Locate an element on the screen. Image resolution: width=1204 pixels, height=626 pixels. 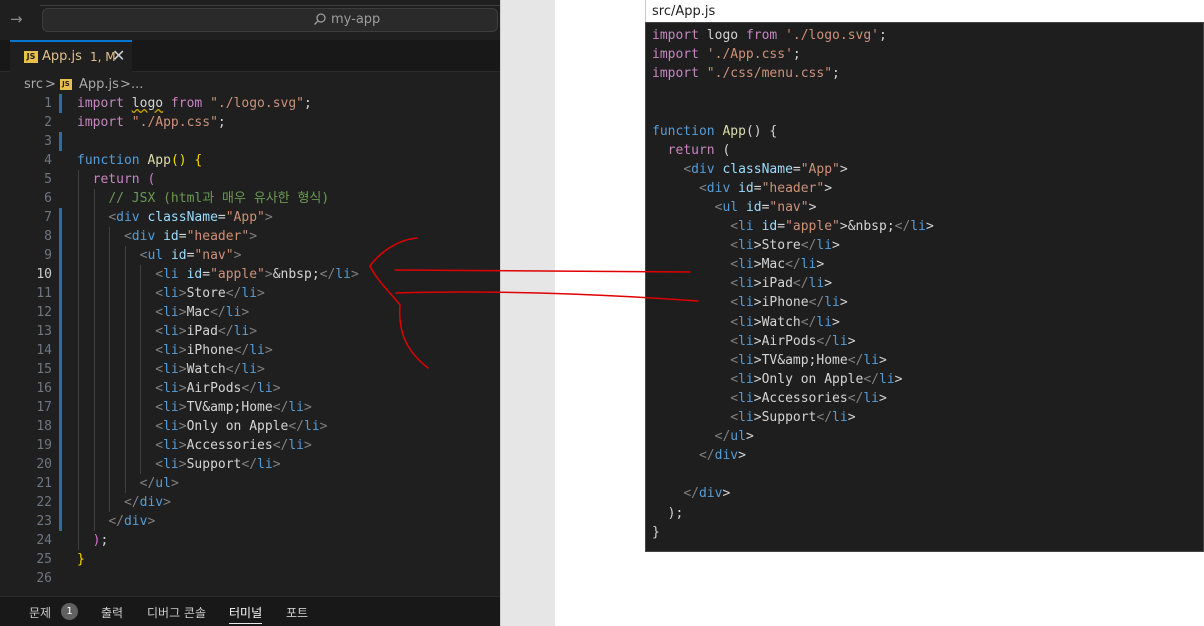
code-line: 1 import logo from "./logo.svg"; is located at coordinates (250, 103).